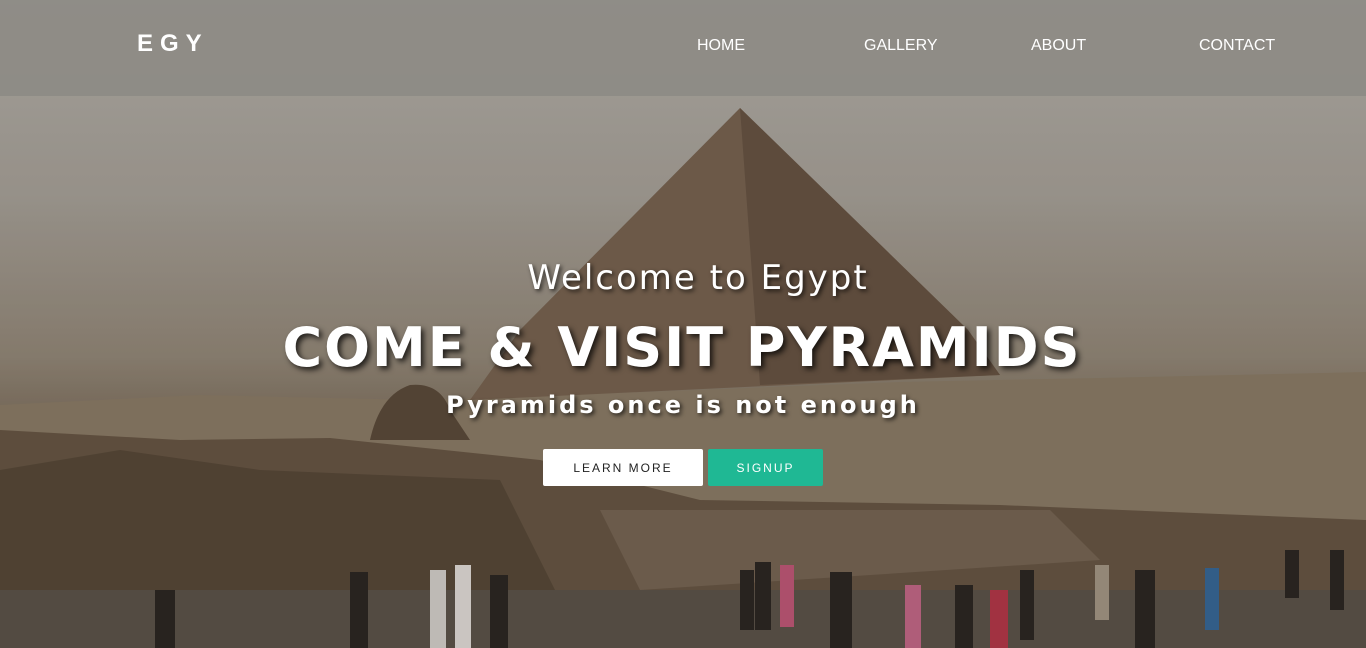 The width and height of the screenshot is (1366, 648). Describe the element at coordinates (173, 44) in the screenshot. I see `brand-logo: EGY` at that location.